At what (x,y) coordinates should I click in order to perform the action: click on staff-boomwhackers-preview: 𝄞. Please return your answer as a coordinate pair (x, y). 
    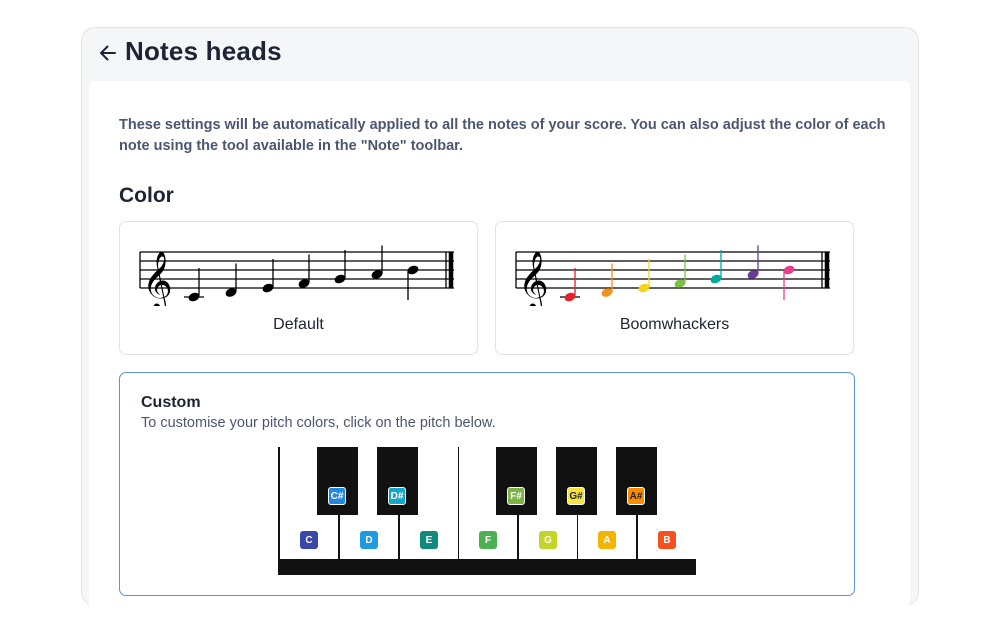
    Looking at the image, I should click on (672, 275).